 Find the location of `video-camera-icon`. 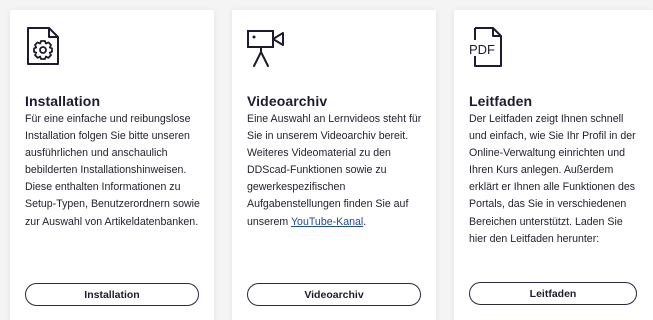

video-camera-icon is located at coordinates (266, 50).